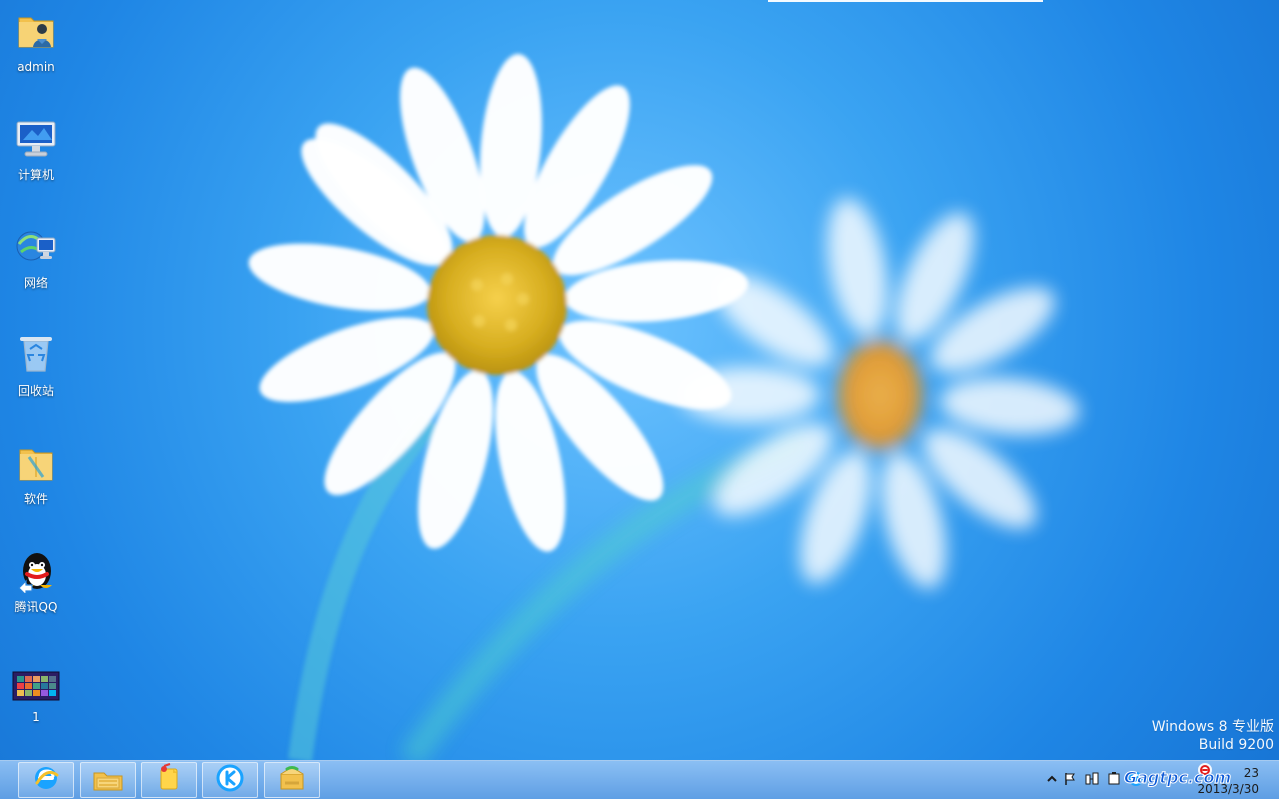  What do you see at coordinates (36, 686) in the screenshot?
I see `windows-tiles-icon` at bounding box center [36, 686].